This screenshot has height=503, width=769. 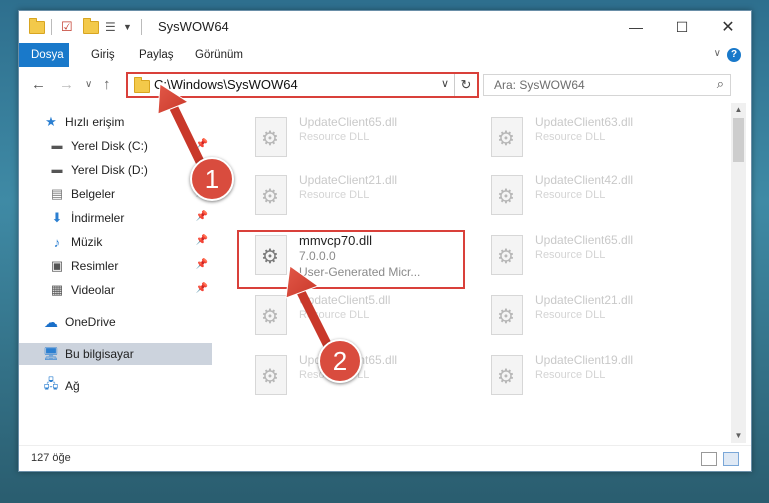 What do you see at coordinates (51, 321) in the screenshot?
I see `cloud-icon: ☁` at bounding box center [51, 321].